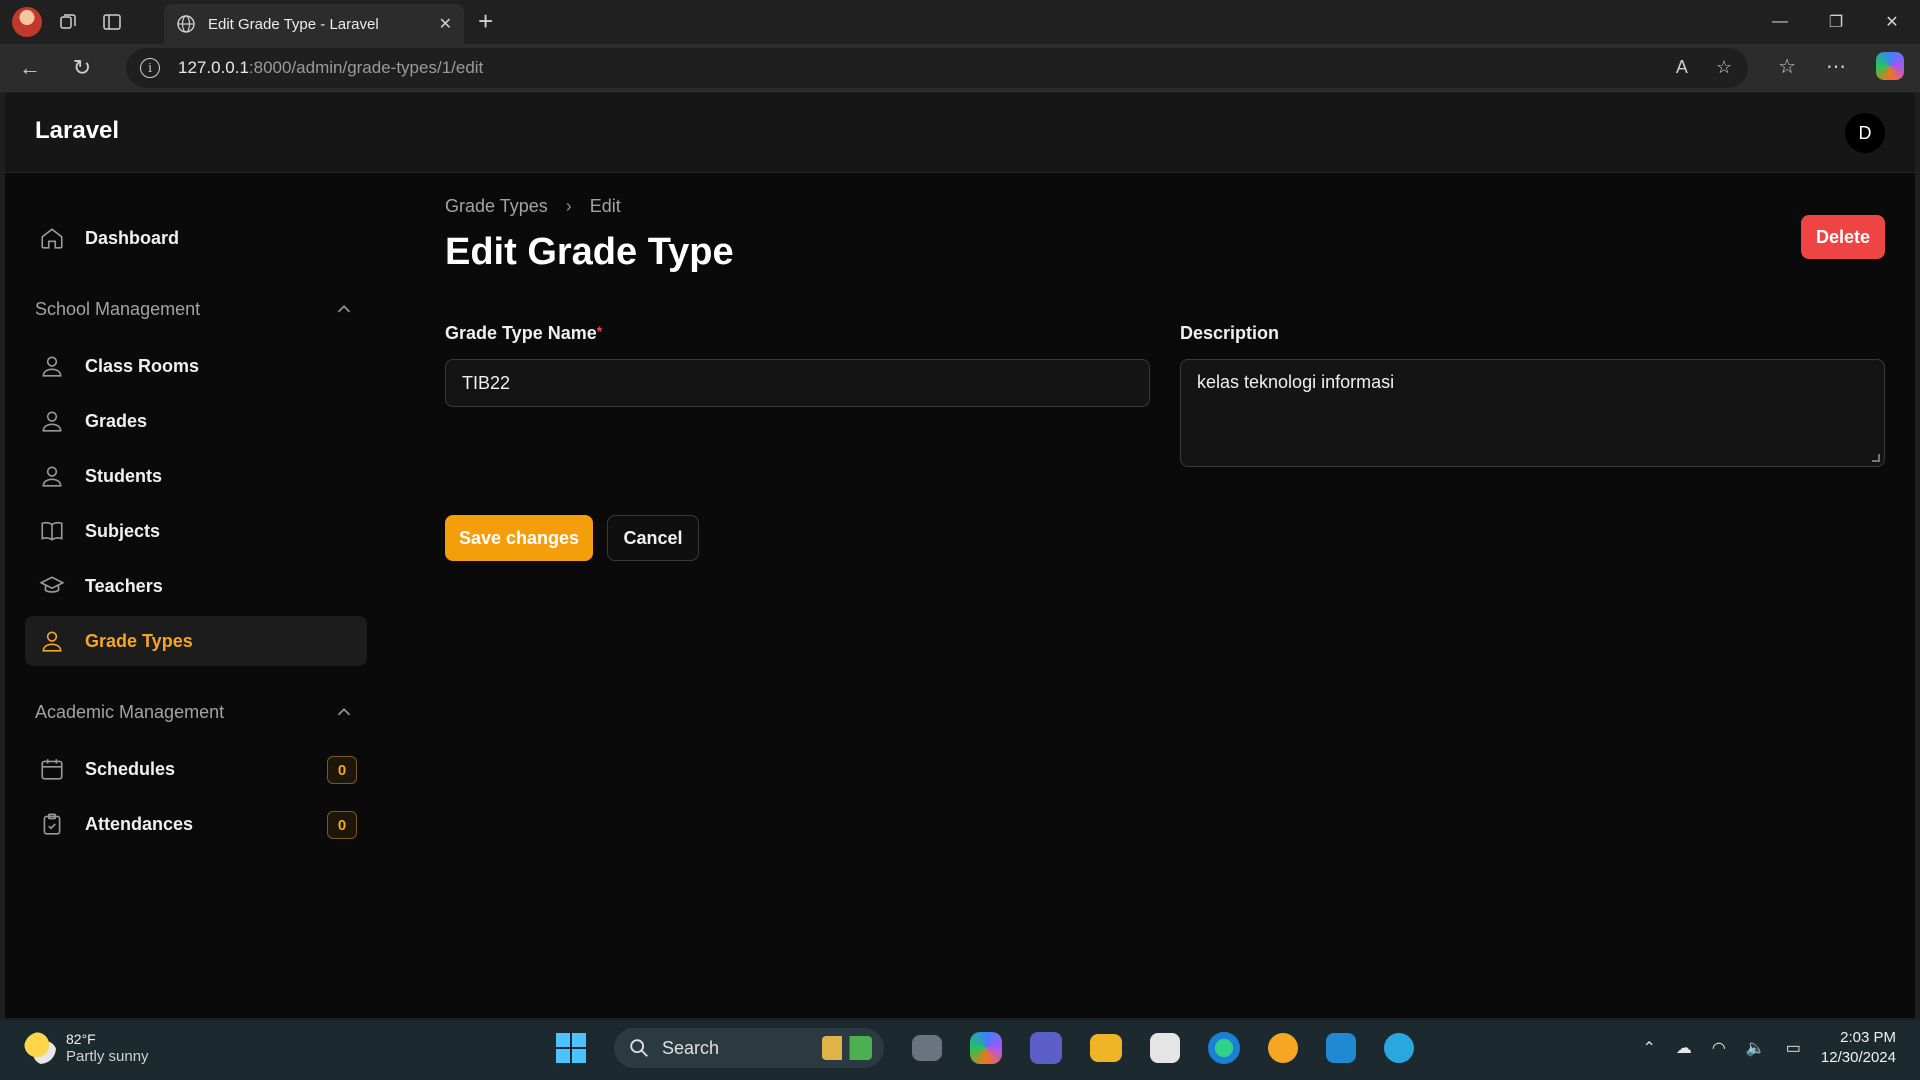 Image resolution: width=1920 pixels, height=1080 pixels. What do you see at coordinates (196, 824) in the screenshot?
I see `sidebar-item-attendances: Attendances 0` at bounding box center [196, 824].